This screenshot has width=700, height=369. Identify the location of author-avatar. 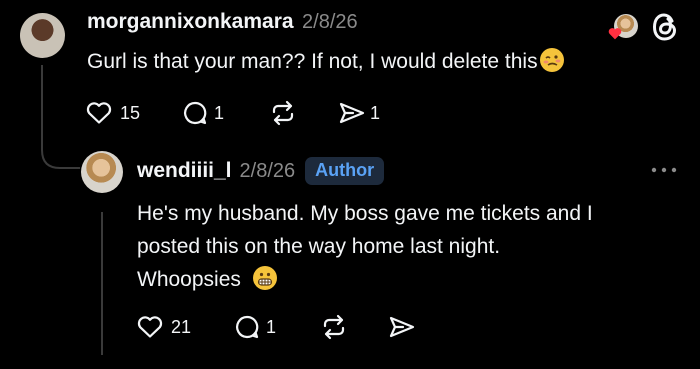
(102, 172).